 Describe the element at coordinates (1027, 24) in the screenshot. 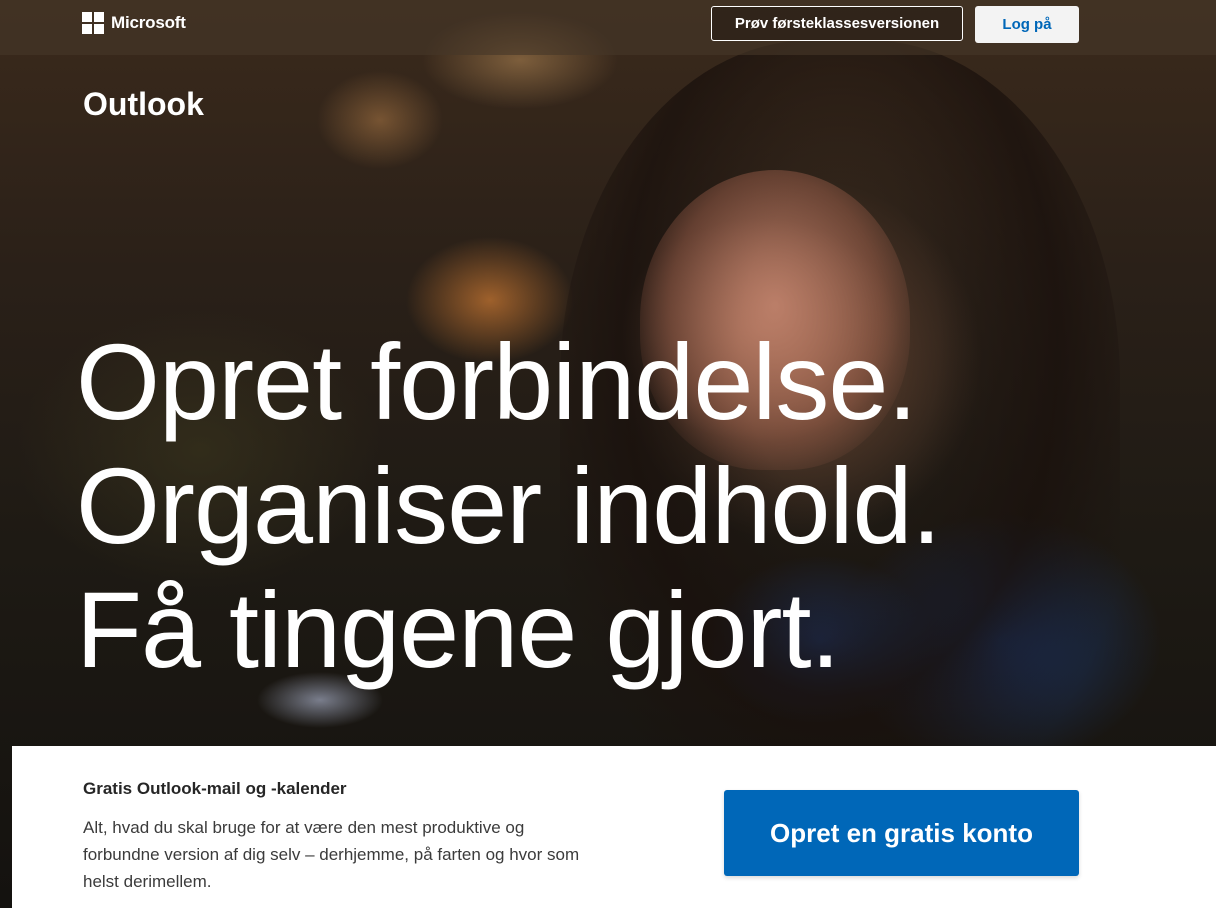

I see `login-button: Log på` at that location.